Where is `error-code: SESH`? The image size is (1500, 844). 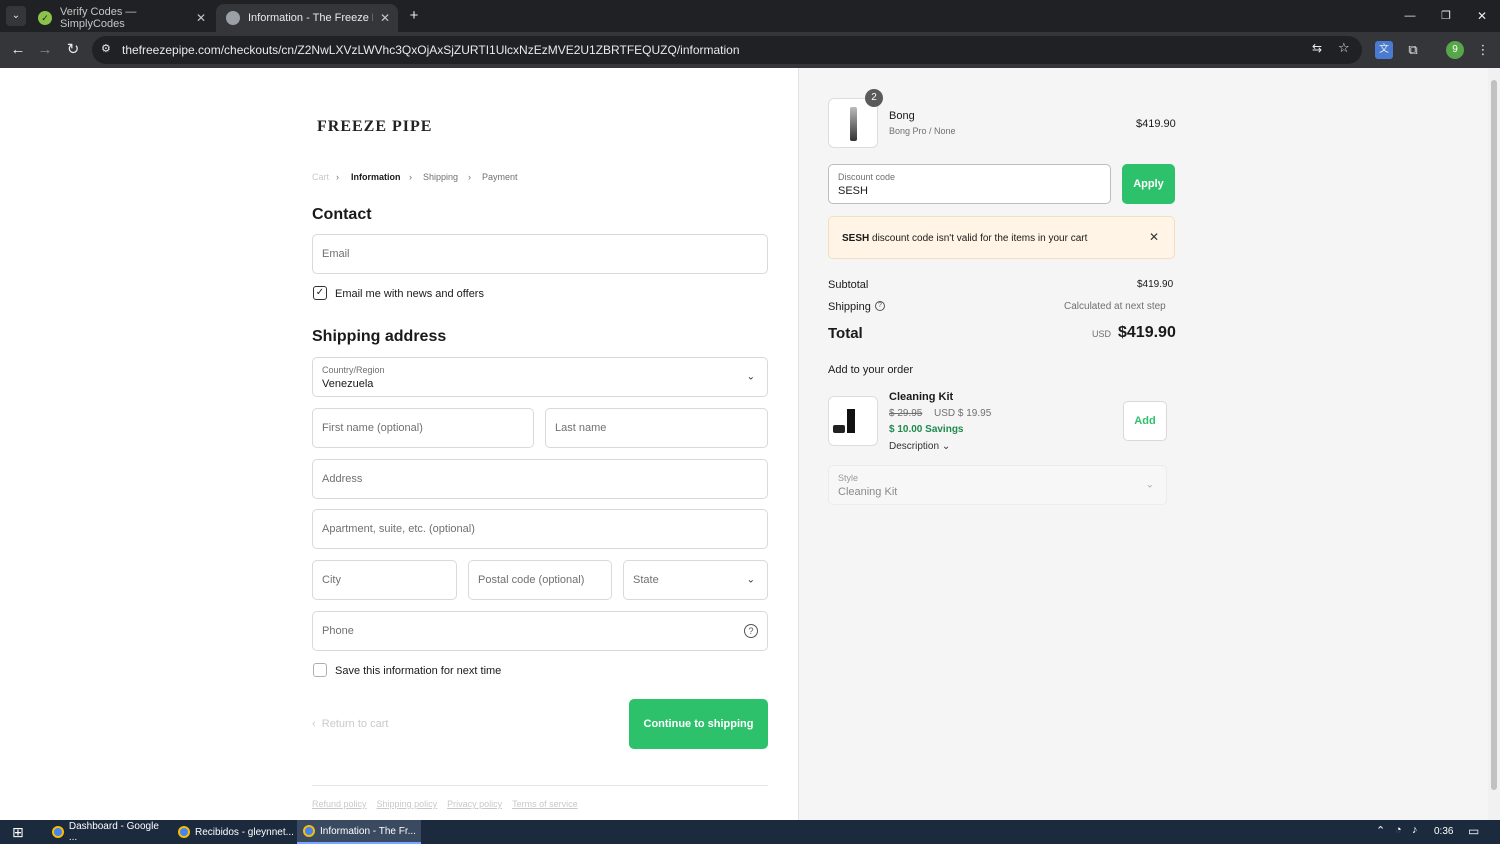 error-code: SESH is located at coordinates (856, 238).